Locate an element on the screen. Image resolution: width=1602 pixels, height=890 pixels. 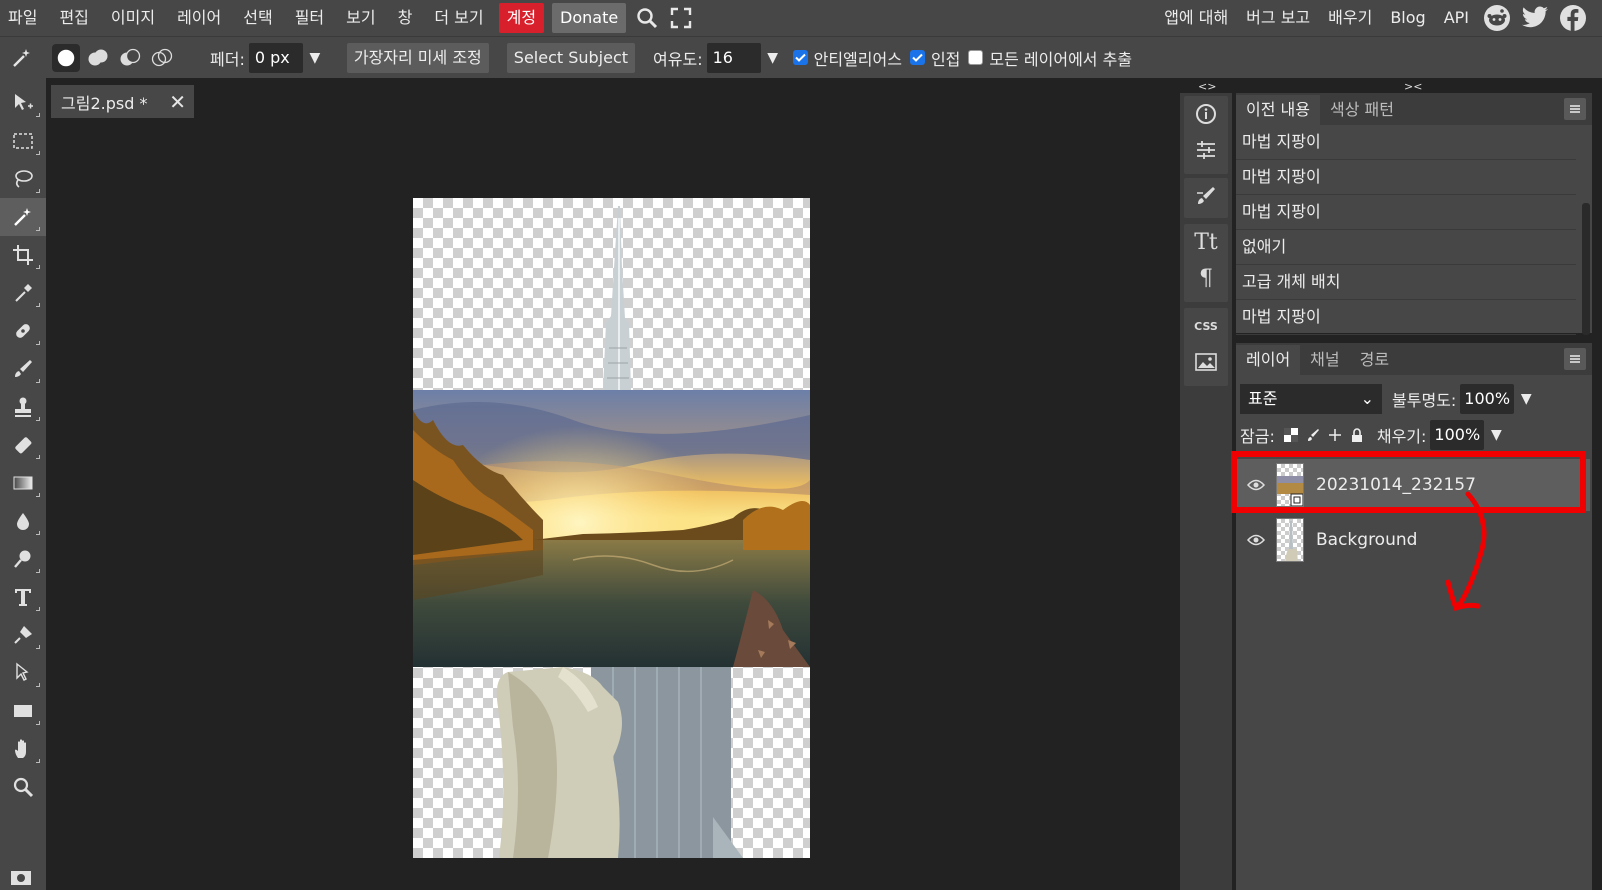
contiguous-label: 인접 is located at coordinates (945, 59).